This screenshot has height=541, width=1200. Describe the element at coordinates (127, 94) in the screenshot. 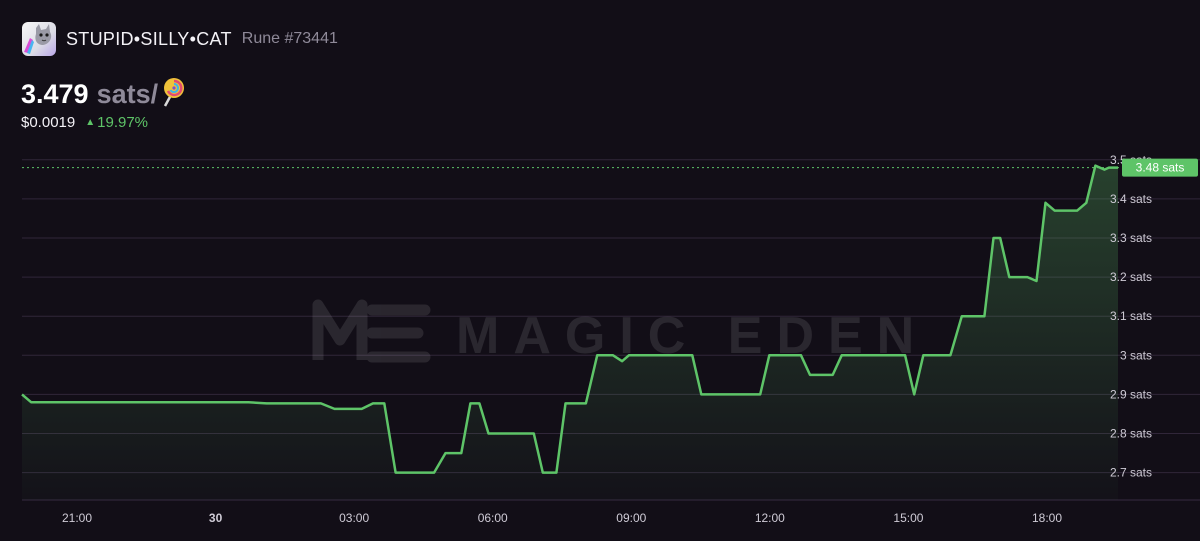

I see `price-unit: sats/` at that location.